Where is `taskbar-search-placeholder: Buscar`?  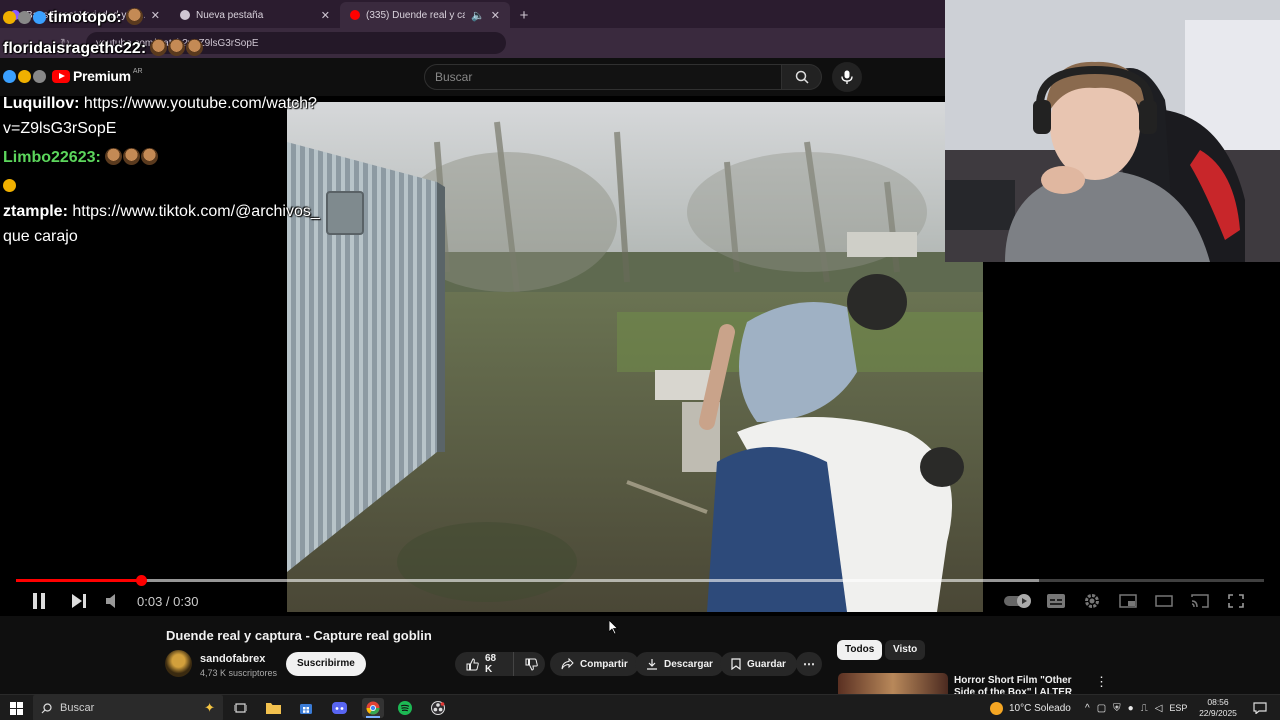
taskbar-search-placeholder: Buscar is located at coordinates (77, 708).